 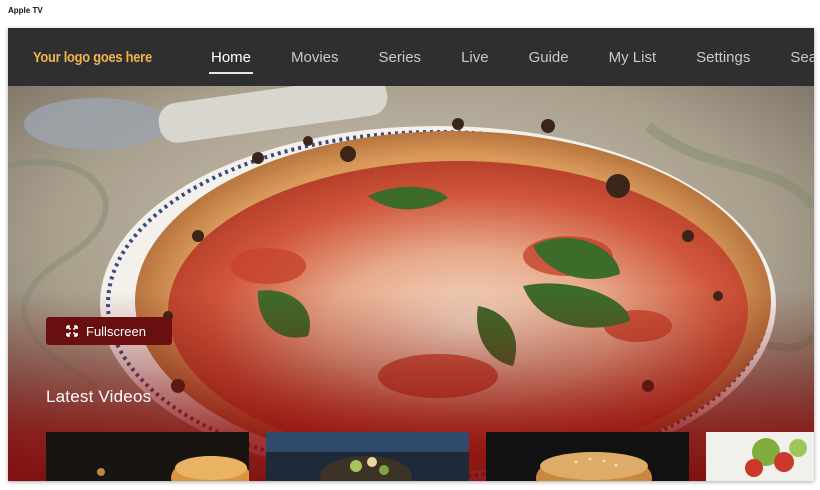 I want to click on expand-icon, so click(x=72, y=331).